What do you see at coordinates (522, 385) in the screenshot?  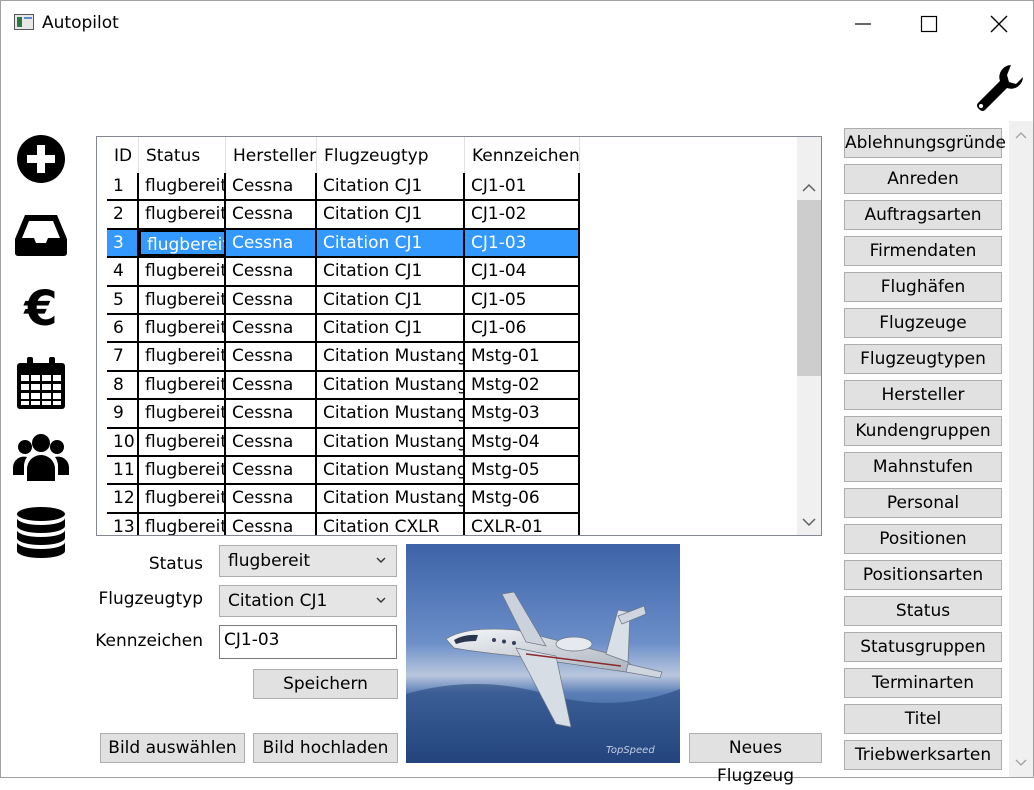 I see `table-cell: Mstg-02` at bounding box center [522, 385].